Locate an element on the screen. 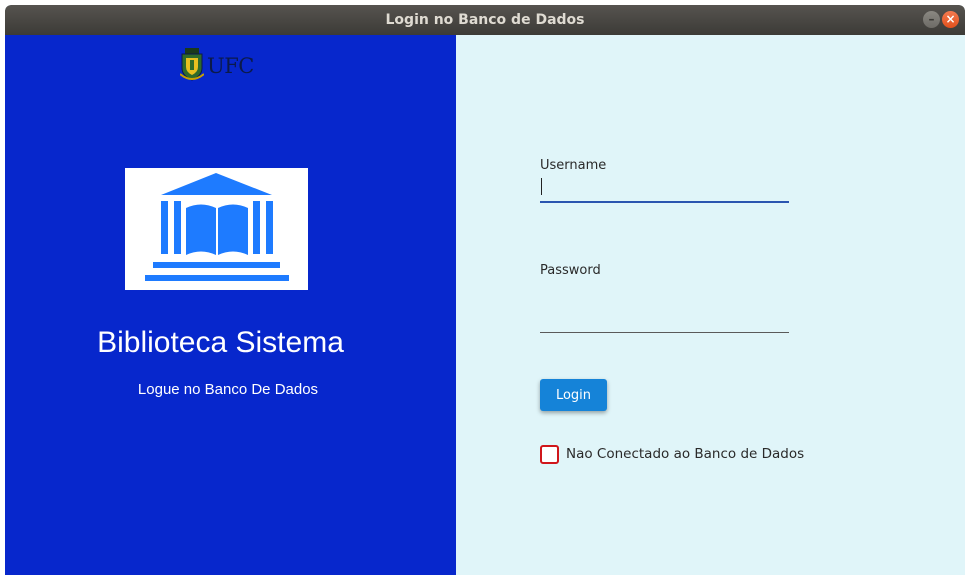 Image resolution: width=974 pixels, height=584 pixels. connection-status-checkbox is located at coordinates (549, 454).